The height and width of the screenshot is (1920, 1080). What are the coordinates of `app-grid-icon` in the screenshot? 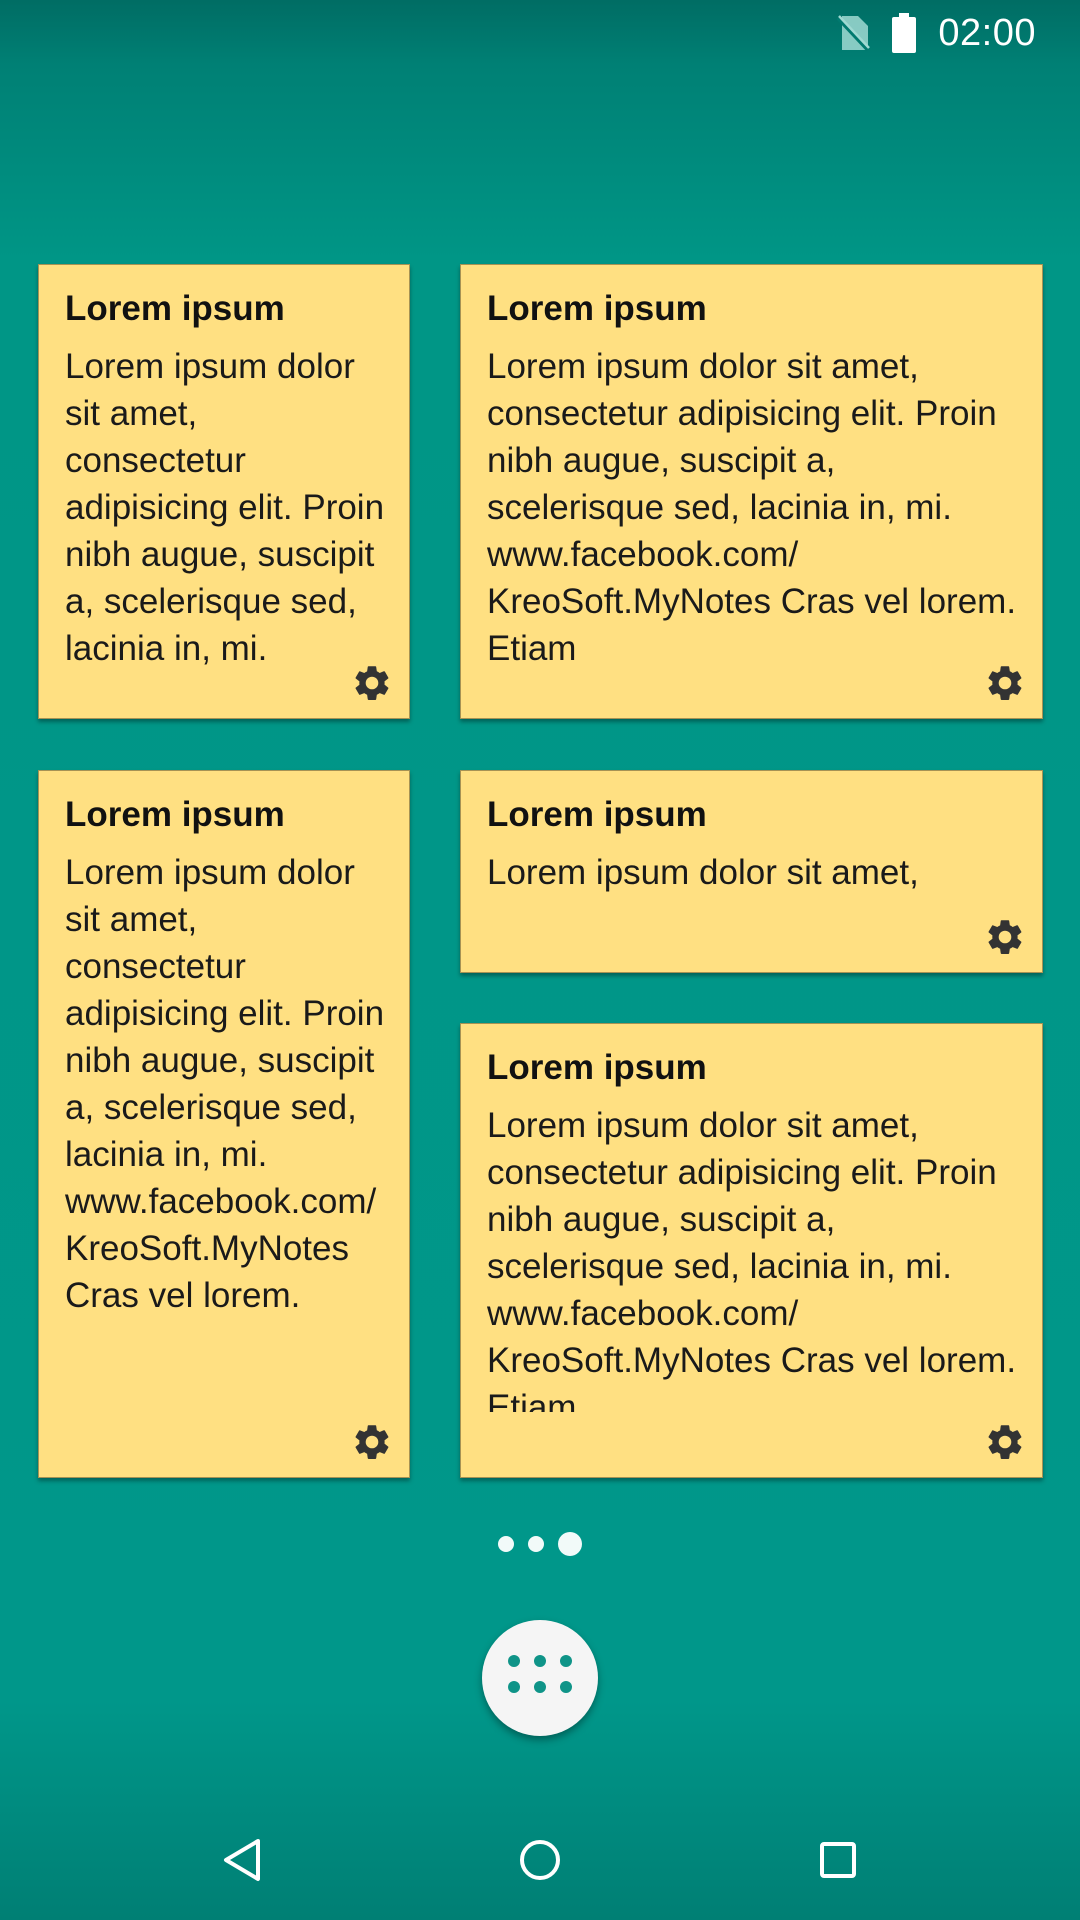 It's located at (540, 1678).